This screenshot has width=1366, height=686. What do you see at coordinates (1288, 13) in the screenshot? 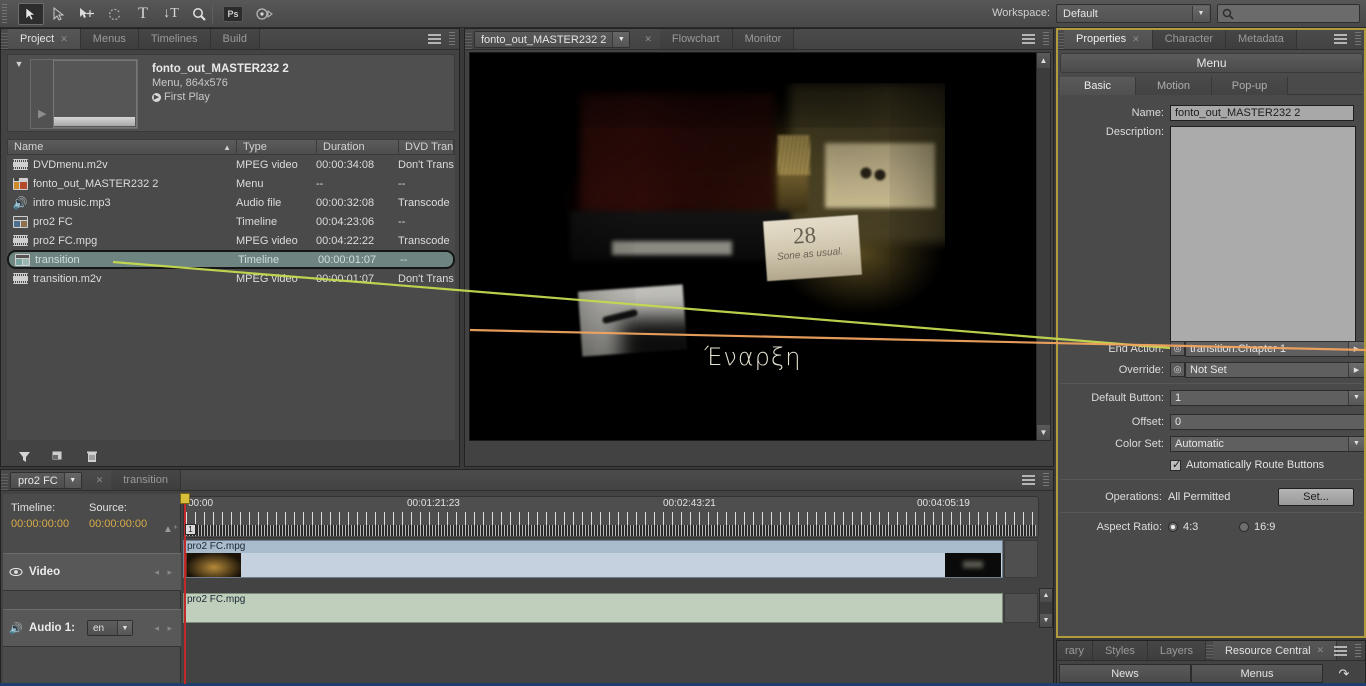
I see `search-input` at bounding box center [1288, 13].